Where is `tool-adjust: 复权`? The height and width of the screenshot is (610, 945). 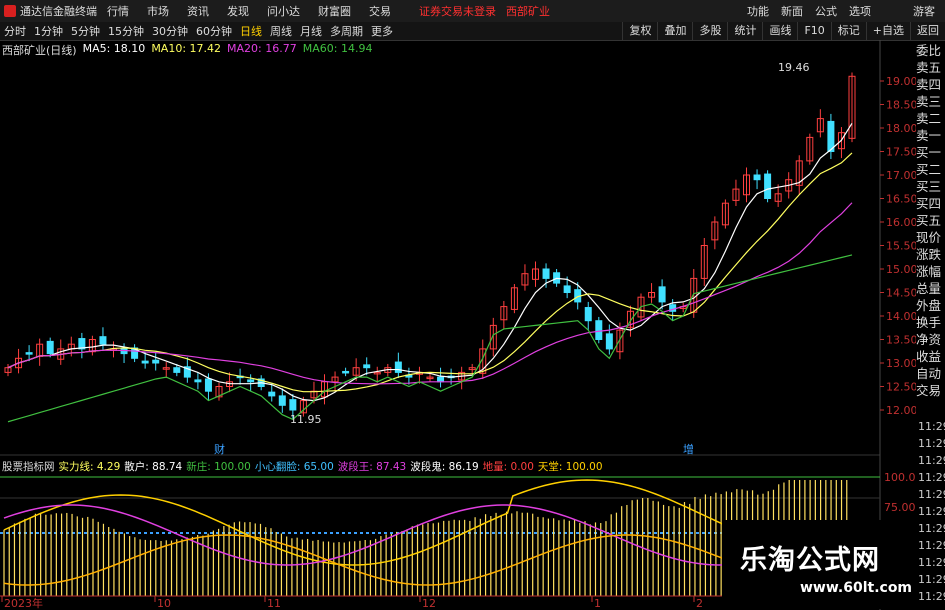
tool-adjust: 复权 is located at coordinates (639, 31).